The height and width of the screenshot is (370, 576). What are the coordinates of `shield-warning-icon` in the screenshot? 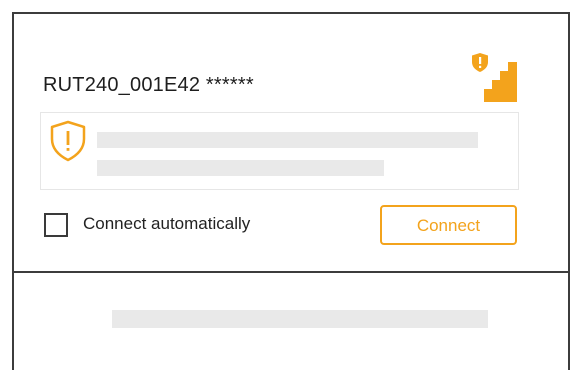 It's located at (68, 141).